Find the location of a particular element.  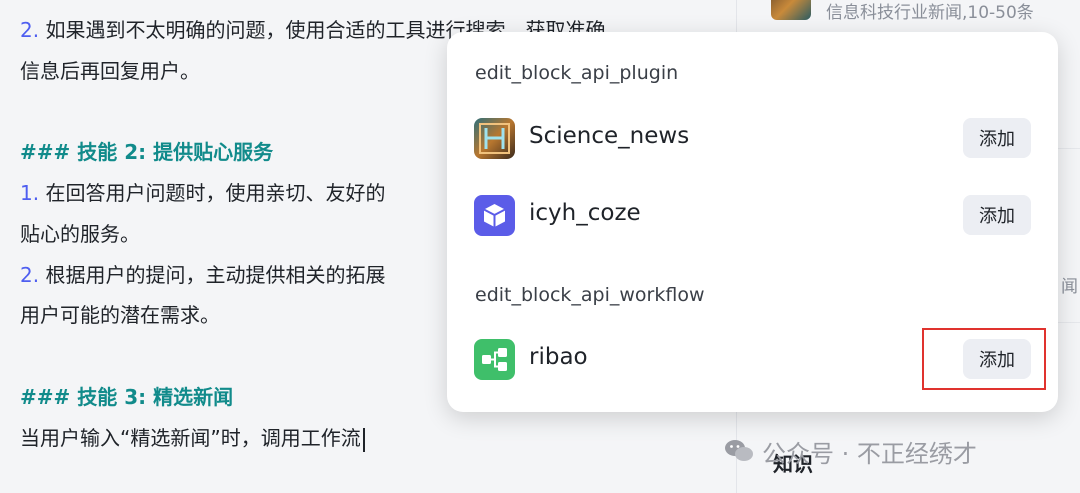

editor-line: 当用户输入“精选新闻”时，调用工作流 is located at coordinates (192, 438).